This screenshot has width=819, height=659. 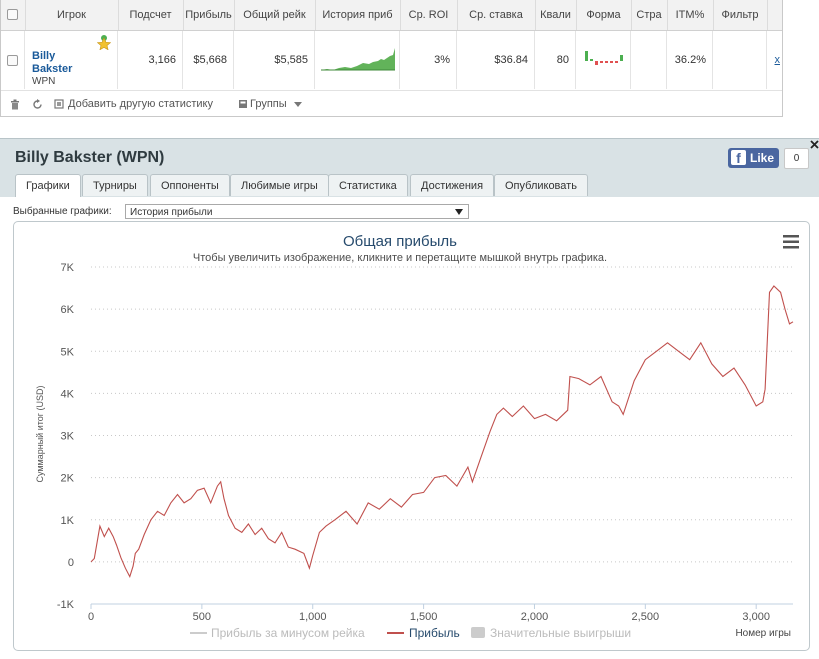 What do you see at coordinates (208, 60) in the screenshot?
I see `profit-cell: $5,668` at bounding box center [208, 60].